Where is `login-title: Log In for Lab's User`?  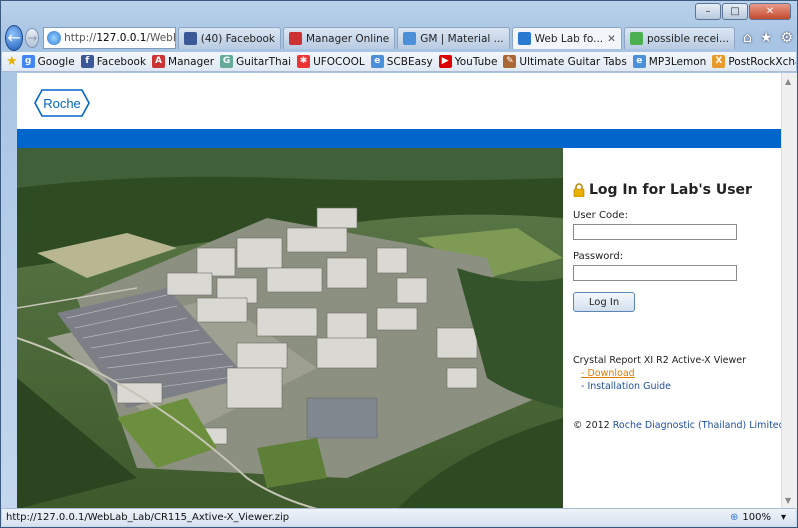
login-title: Log In for Lab's User is located at coordinates (662, 190).